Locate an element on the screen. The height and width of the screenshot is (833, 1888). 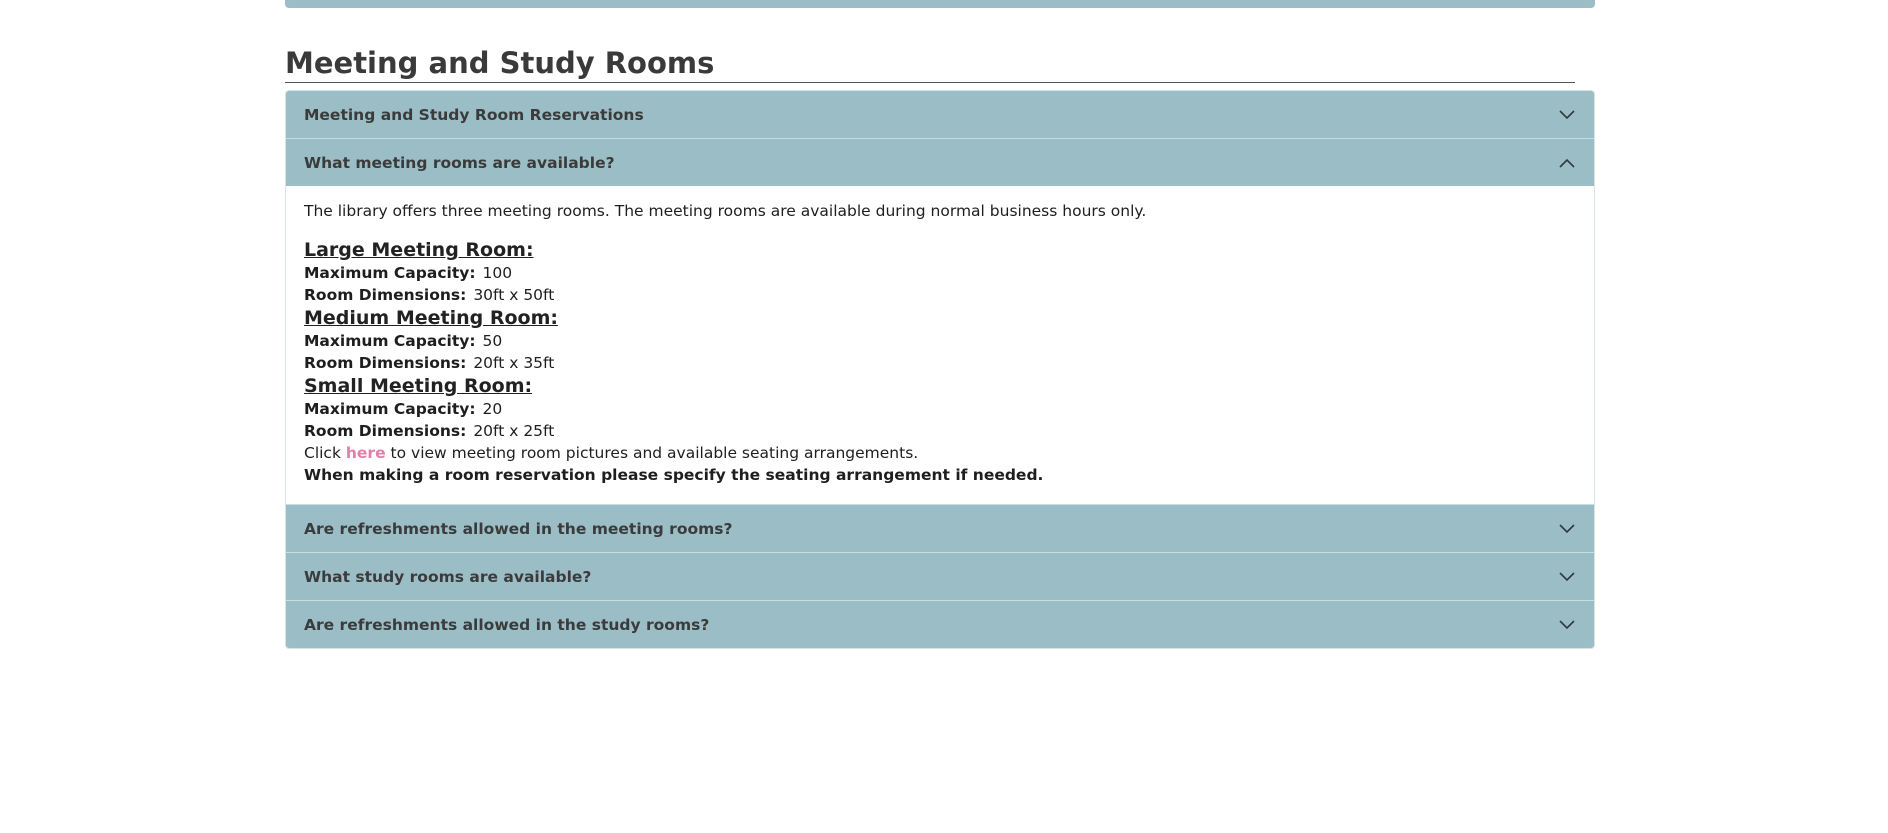
dimensions-value: 30ft x 50ft is located at coordinates (514, 295).